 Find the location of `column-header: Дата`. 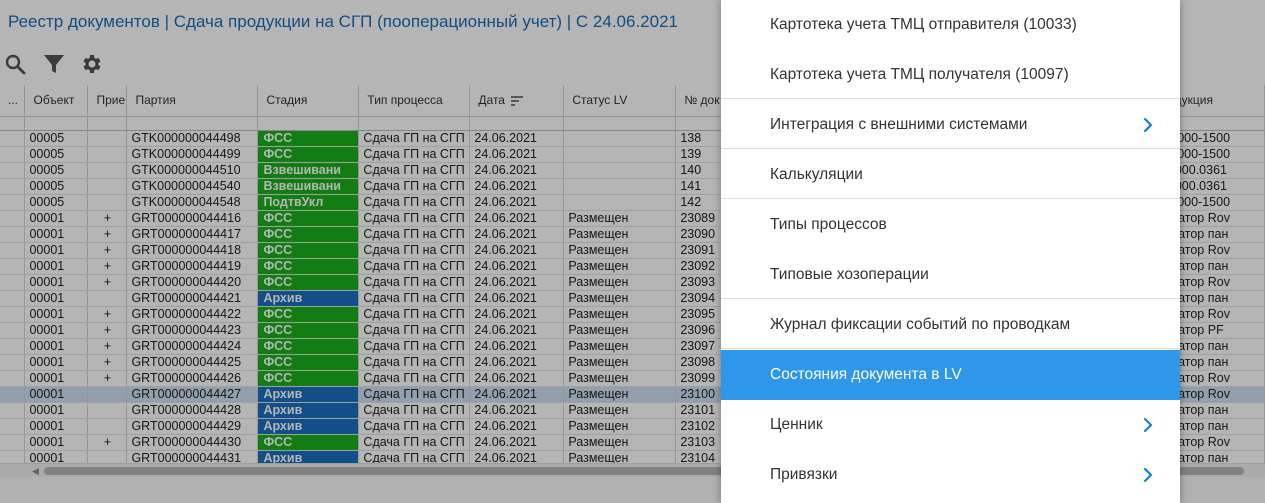

column-header: Дата is located at coordinates (517, 101).